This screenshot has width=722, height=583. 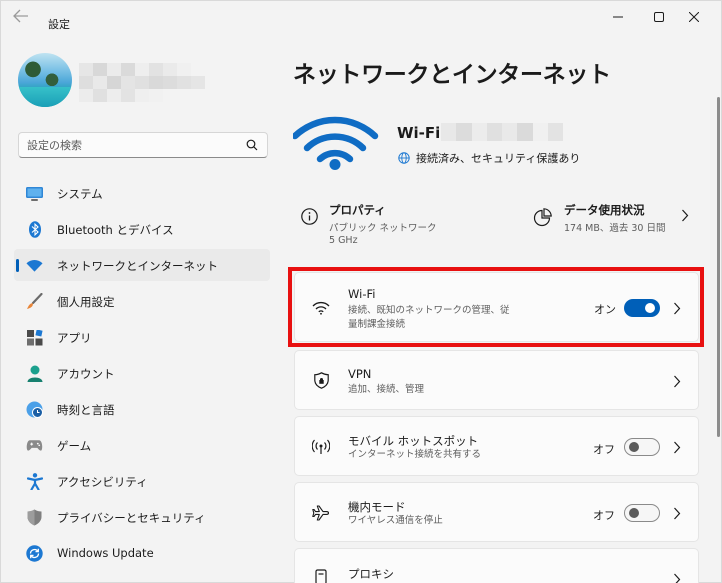 What do you see at coordinates (142, 193) in the screenshot?
I see `sidebar-item-system: システム` at bounding box center [142, 193].